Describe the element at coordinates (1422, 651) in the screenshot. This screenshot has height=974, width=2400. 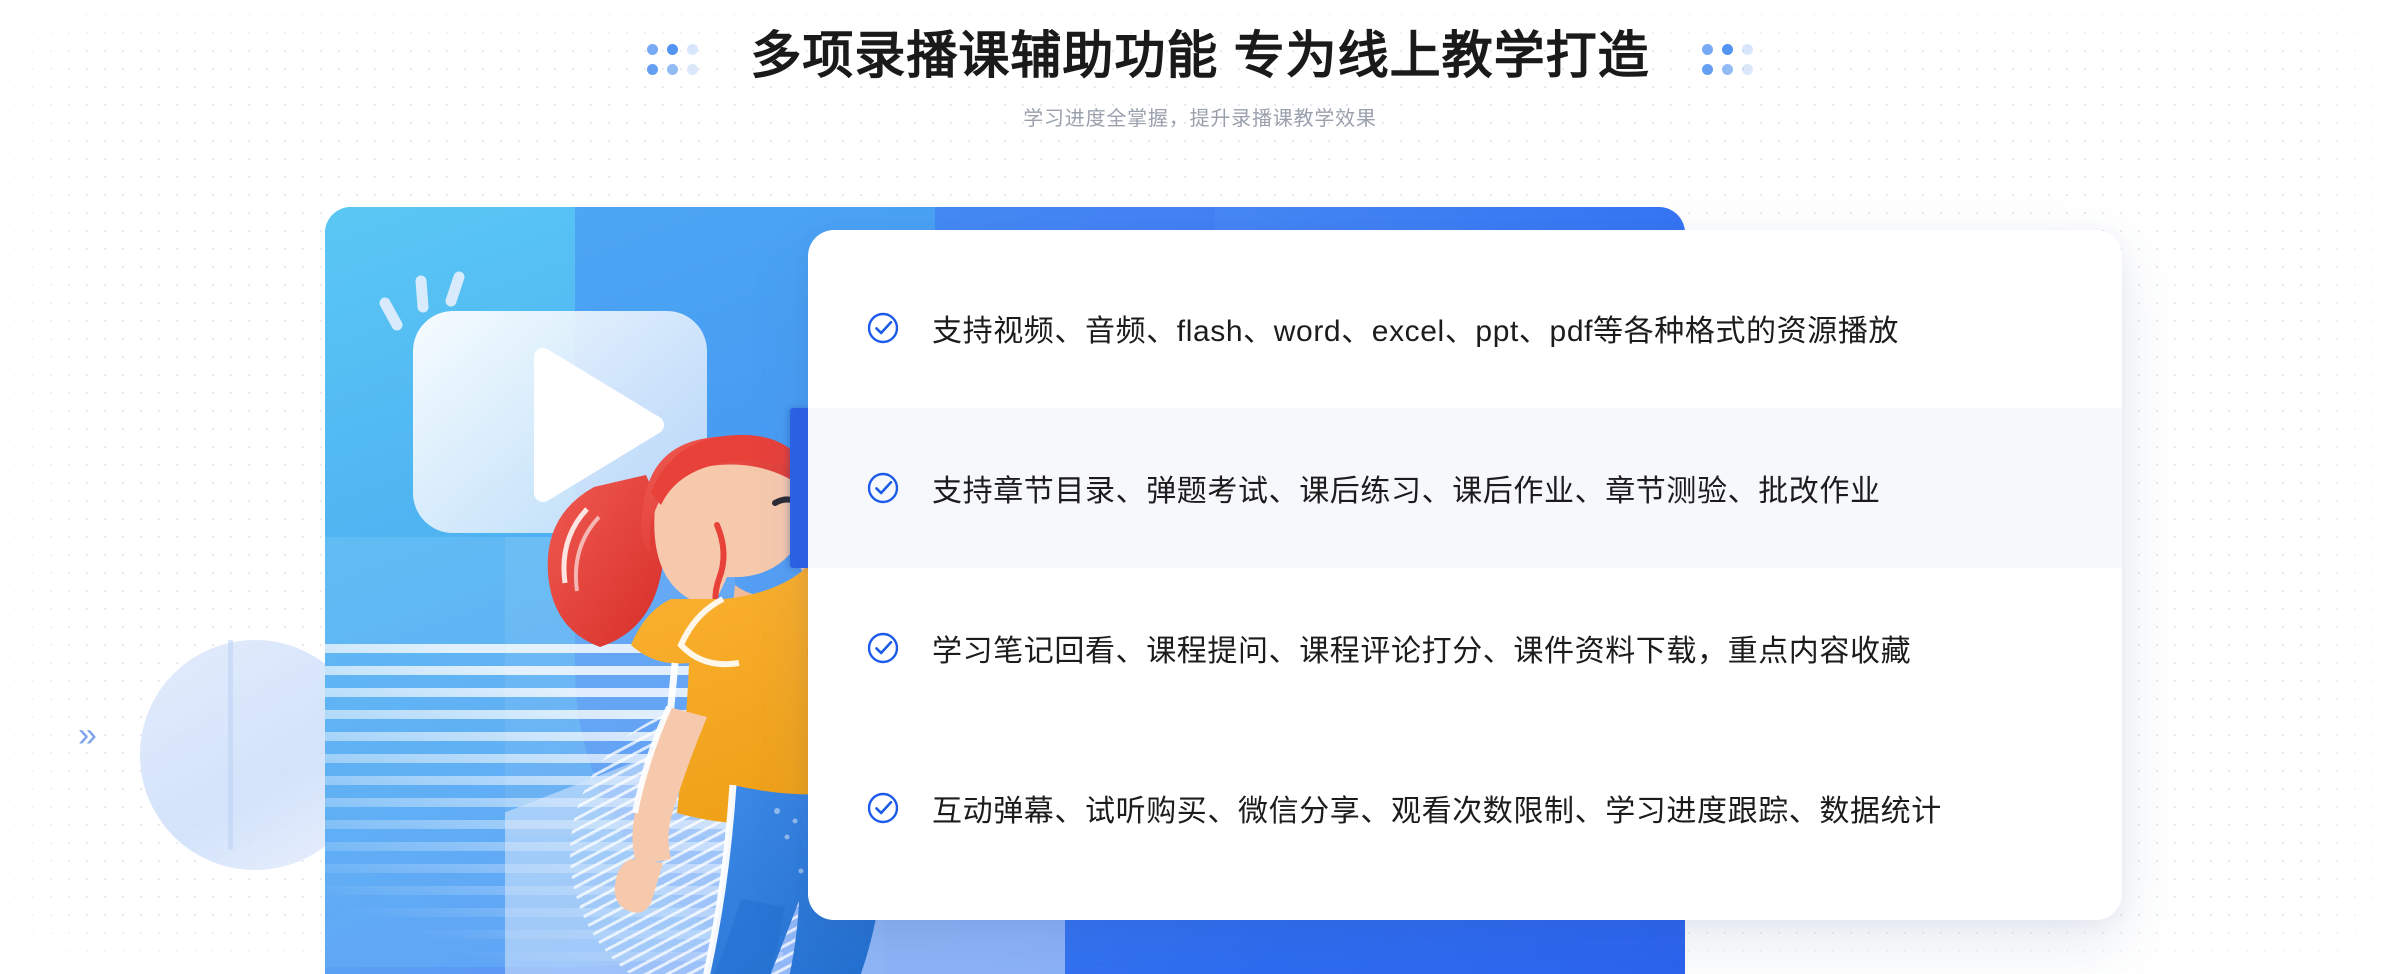
I see `feature-text: 学习笔记回看、课程提问、课程评论打分、课件资料下载，重点内容收藏` at that location.